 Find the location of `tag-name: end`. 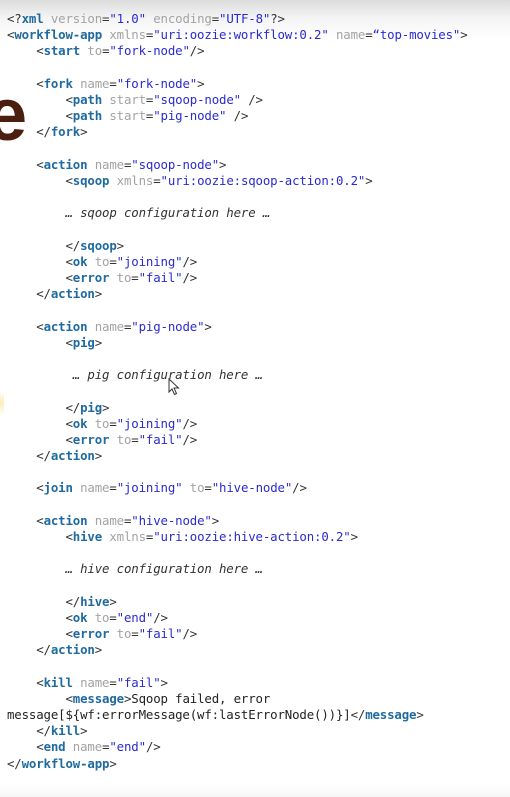

tag-name: end is located at coordinates (54, 747).